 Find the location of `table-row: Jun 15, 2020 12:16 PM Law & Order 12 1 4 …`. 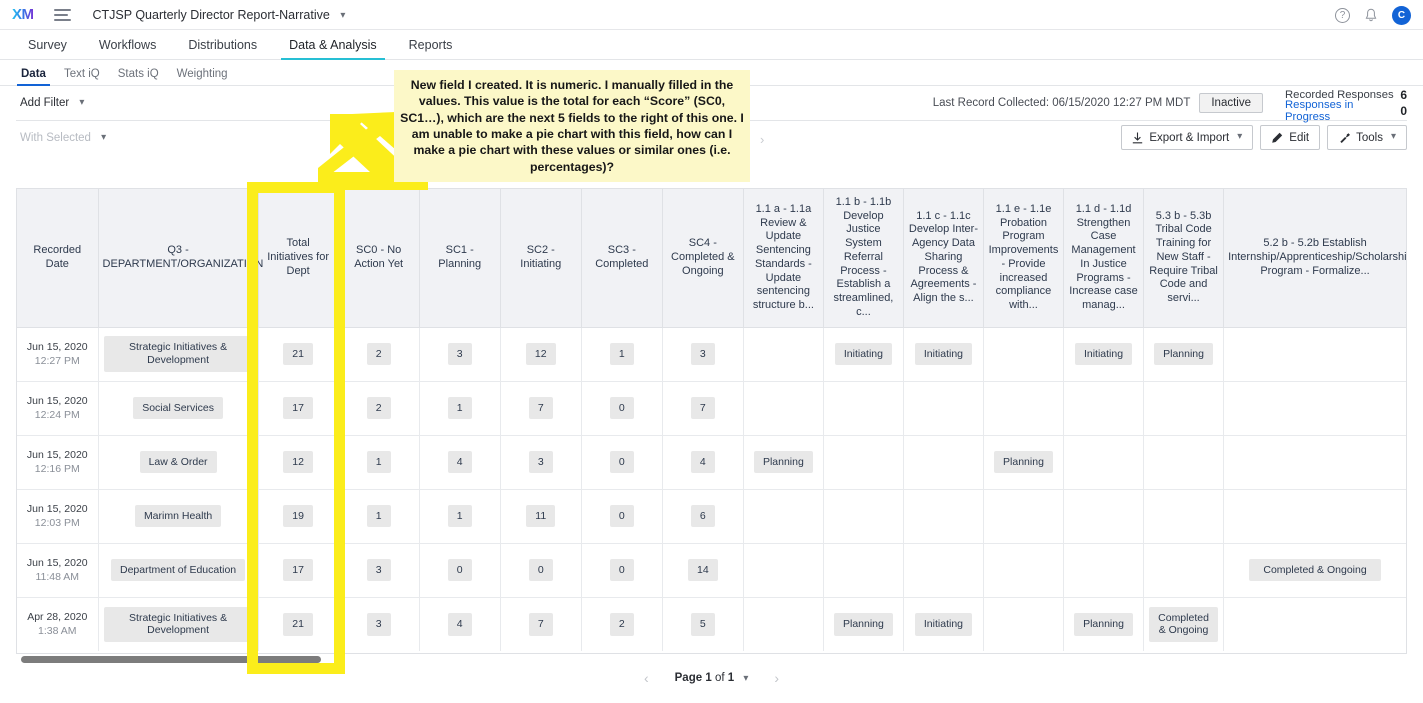

table-row: Jun 15, 2020 12:16 PM Law & Order 12 1 4 … is located at coordinates (711, 462).